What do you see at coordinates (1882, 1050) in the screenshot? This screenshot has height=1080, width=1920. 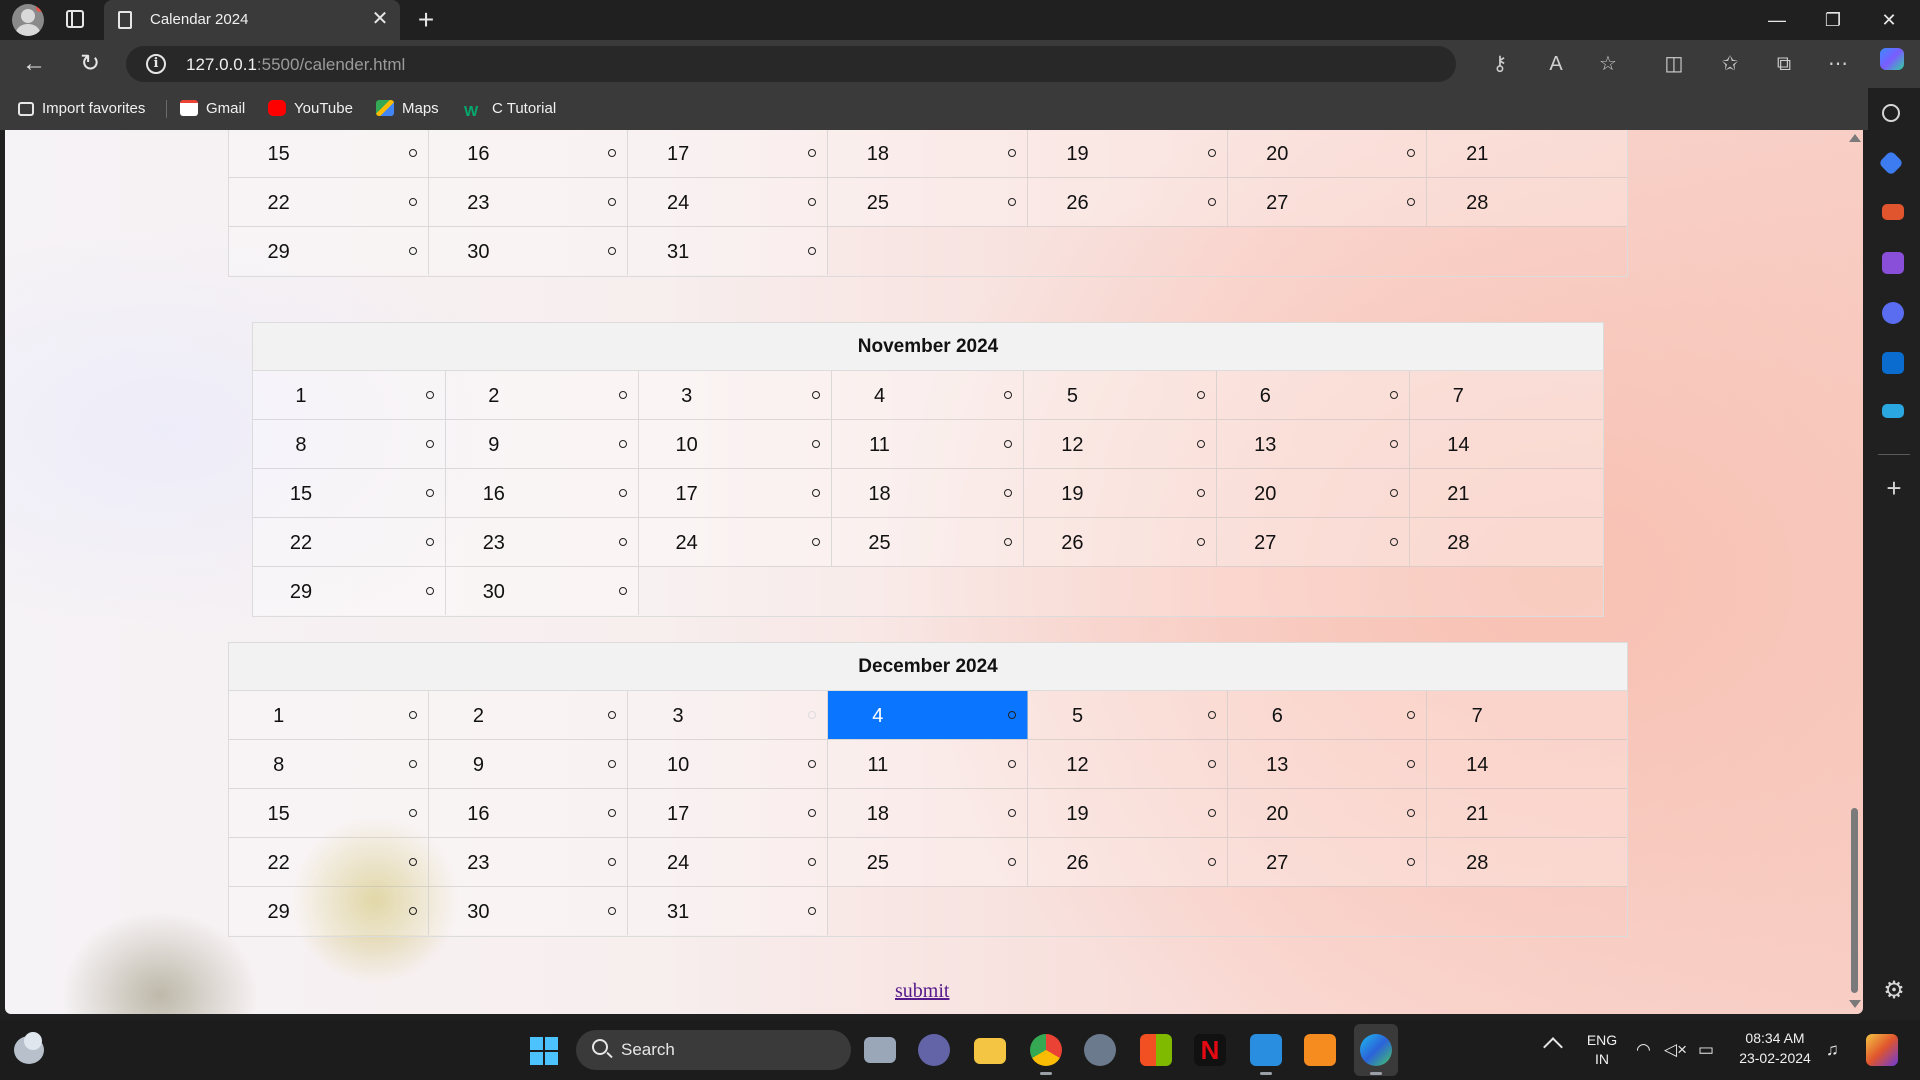 I see `copilot-taskbar-icon` at bounding box center [1882, 1050].